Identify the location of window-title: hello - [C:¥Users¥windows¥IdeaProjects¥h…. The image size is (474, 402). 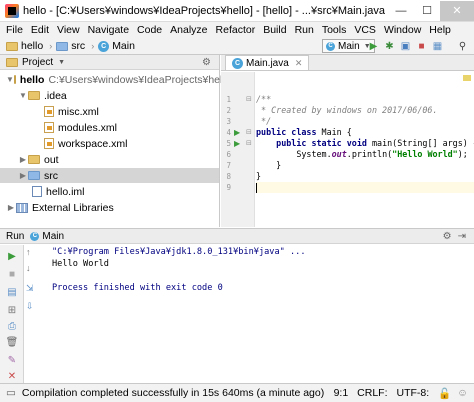
(205, 10).